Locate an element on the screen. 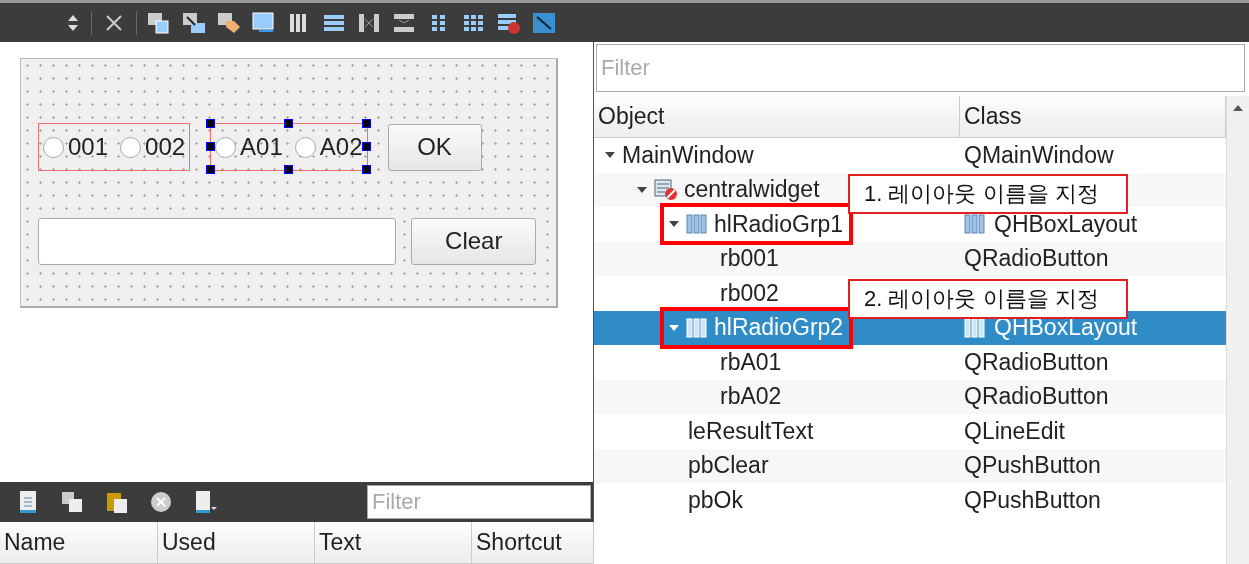  window-icon is located at coordinates (159, 22).